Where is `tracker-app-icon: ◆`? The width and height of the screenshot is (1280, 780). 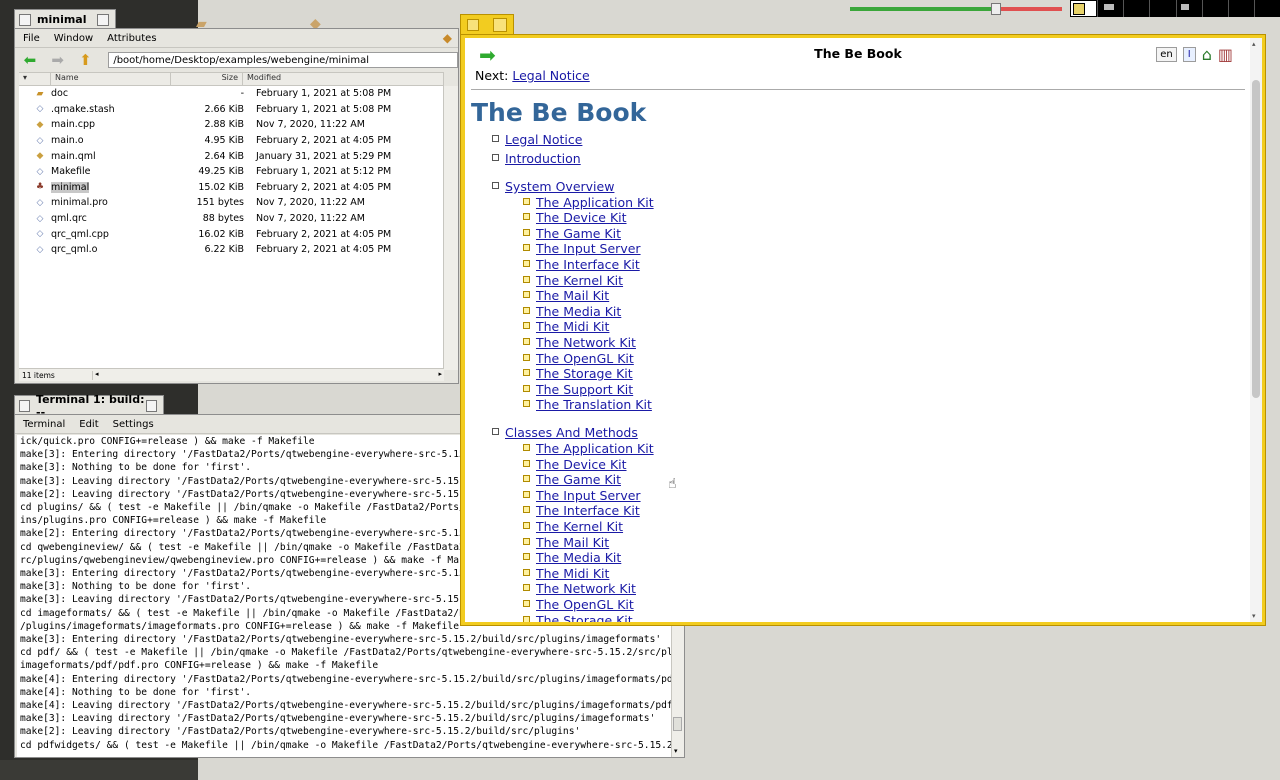
tracker-app-icon: ◆ is located at coordinates (447, 38).